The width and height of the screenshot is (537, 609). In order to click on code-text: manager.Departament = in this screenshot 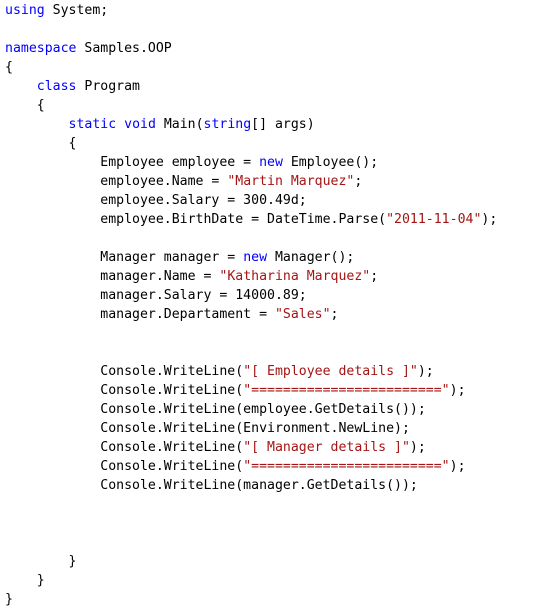, I will do `click(140, 314)`.